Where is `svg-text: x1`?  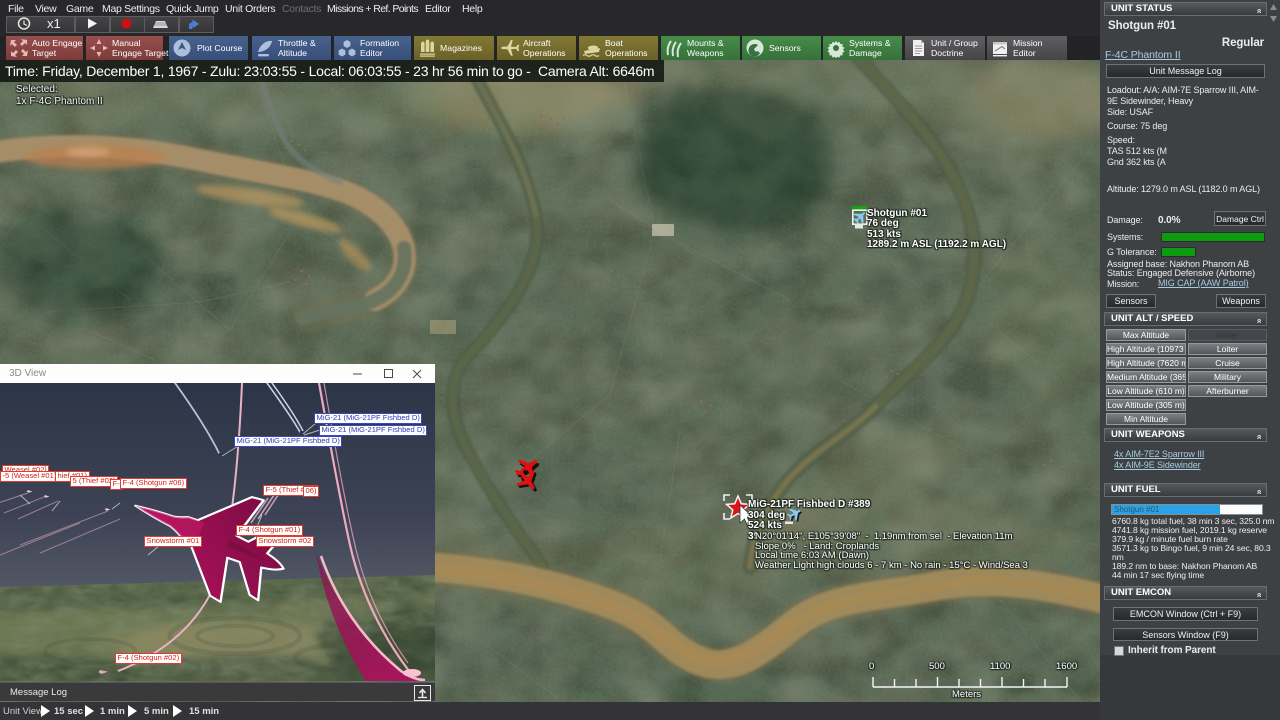
svg-text: x1 is located at coordinates (54, 23).